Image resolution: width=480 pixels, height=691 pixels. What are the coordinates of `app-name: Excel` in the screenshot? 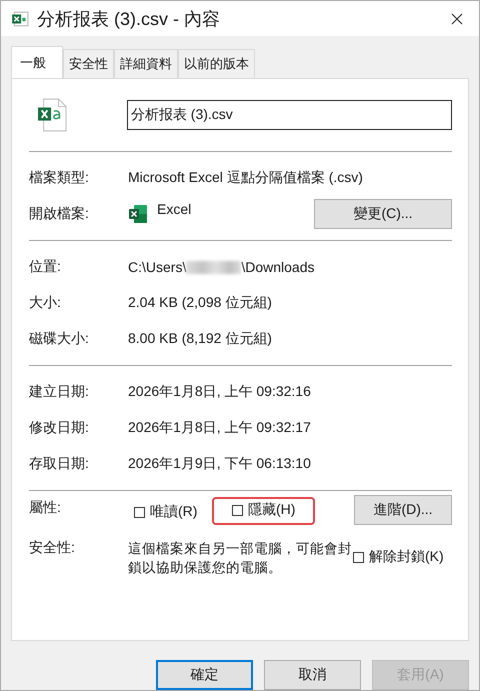 It's located at (174, 209).